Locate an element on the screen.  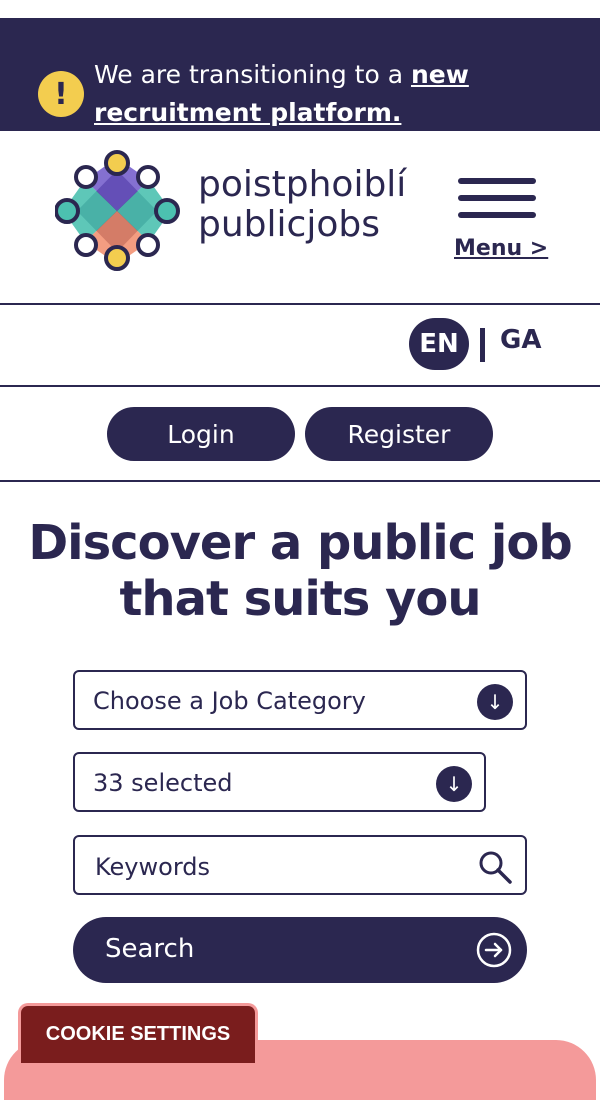
language-divider is located at coordinates (482, 345).